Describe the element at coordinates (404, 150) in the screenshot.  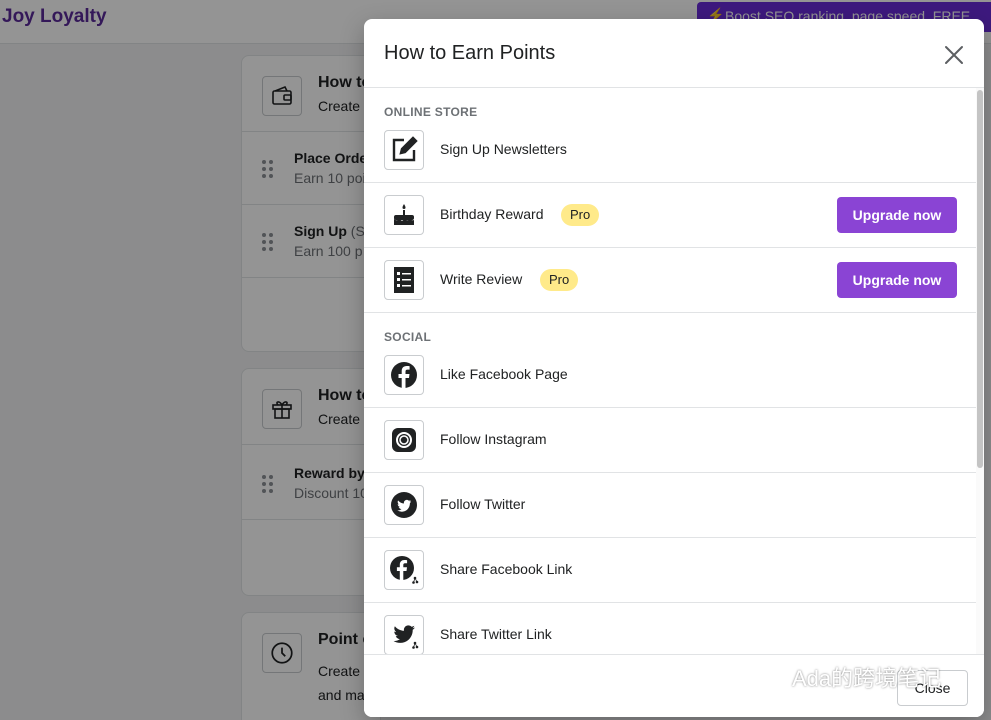
I see `edit-icon` at that location.